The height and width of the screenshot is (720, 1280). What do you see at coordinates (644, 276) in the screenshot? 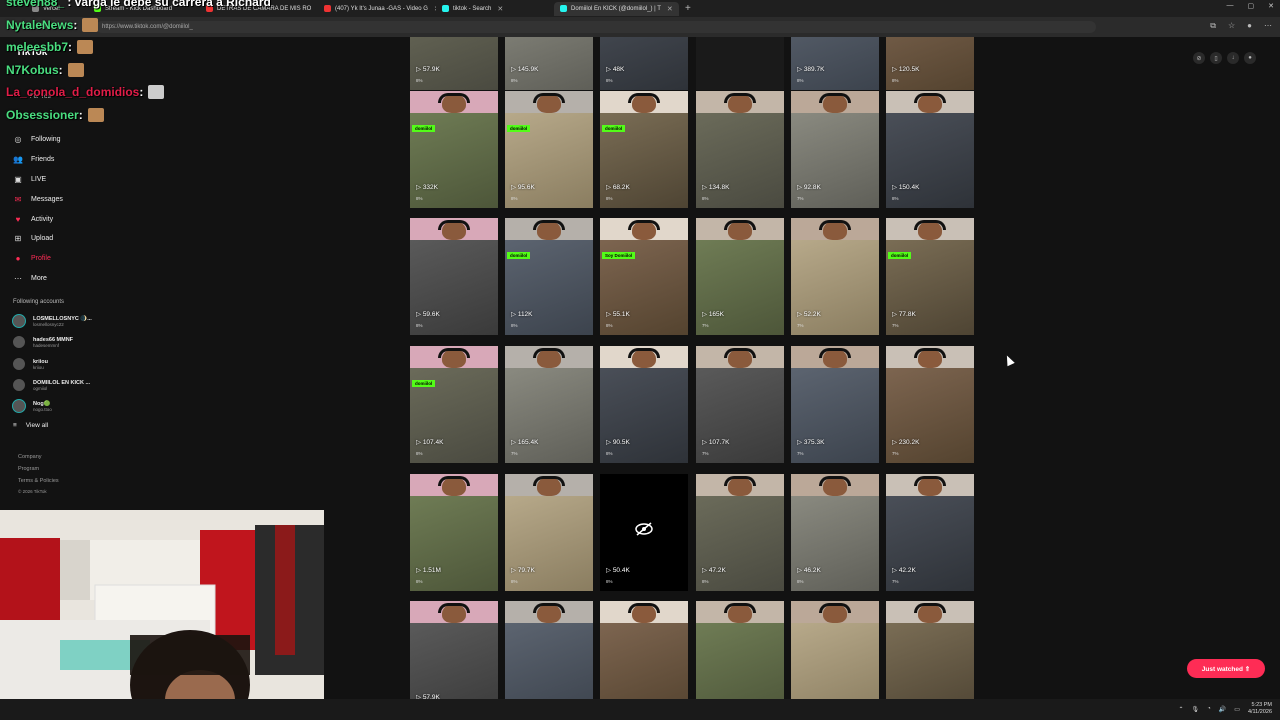
I see `video-tile: Soy Domiilol ▷ 55.1K 8%` at bounding box center [644, 276].